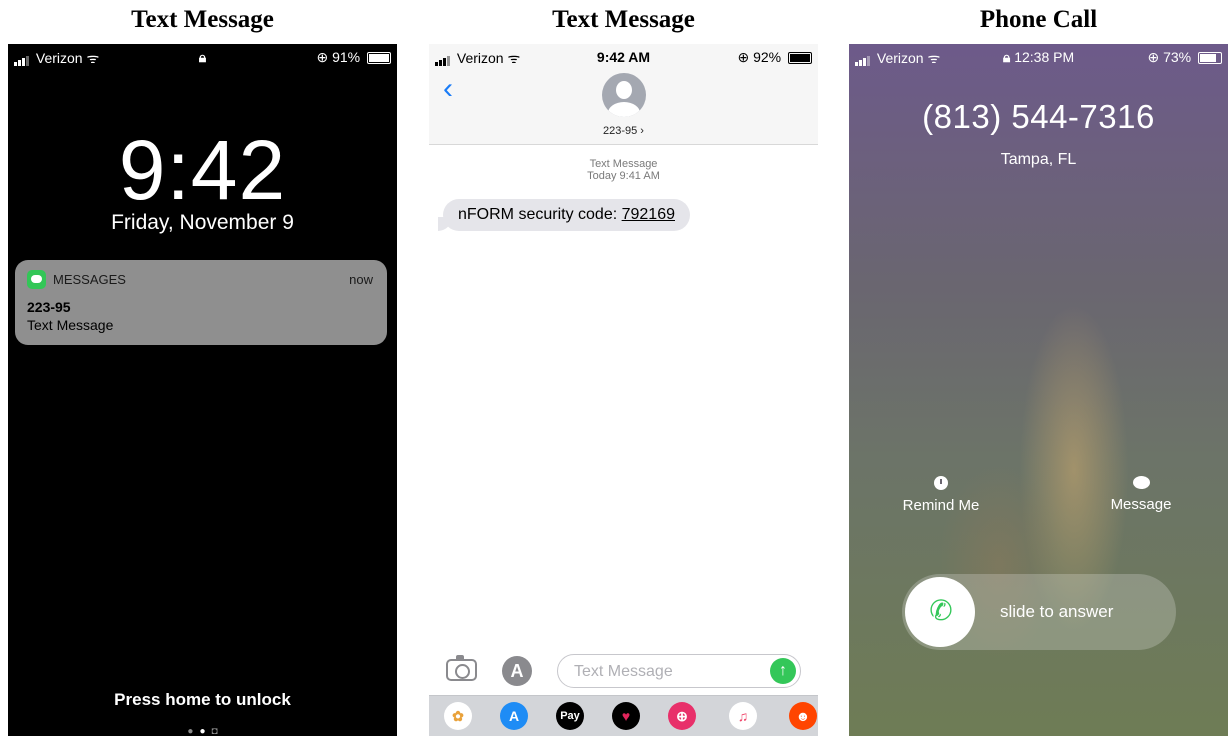  What do you see at coordinates (1141, 494) in the screenshot?
I see `message-button: Message` at bounding box center [1141, 494].